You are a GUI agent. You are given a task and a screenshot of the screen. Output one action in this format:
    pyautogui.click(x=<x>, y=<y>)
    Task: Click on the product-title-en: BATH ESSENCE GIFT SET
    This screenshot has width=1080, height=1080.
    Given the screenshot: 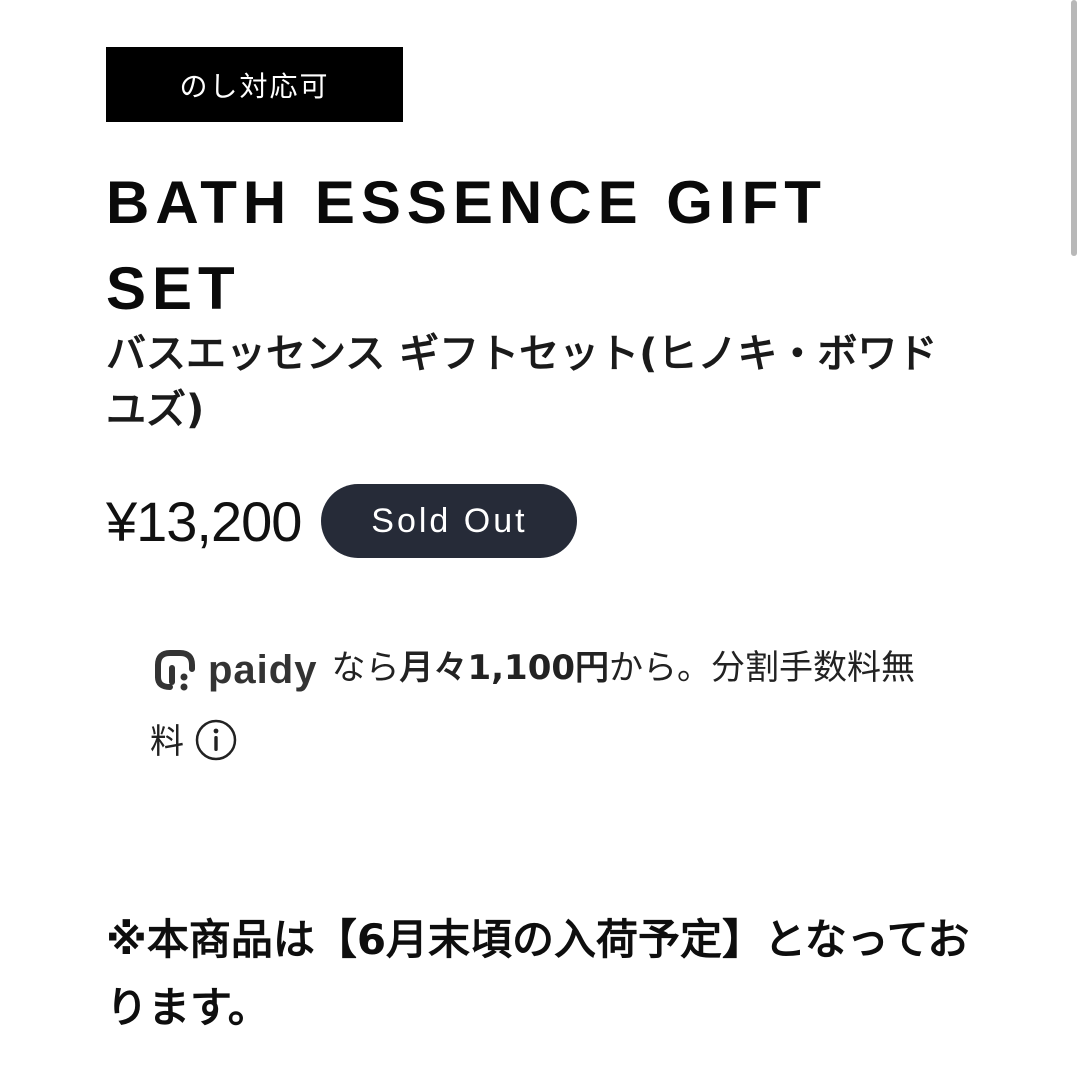 What is the action you would take?
    pyautogui.click(x=466, y=245)
    